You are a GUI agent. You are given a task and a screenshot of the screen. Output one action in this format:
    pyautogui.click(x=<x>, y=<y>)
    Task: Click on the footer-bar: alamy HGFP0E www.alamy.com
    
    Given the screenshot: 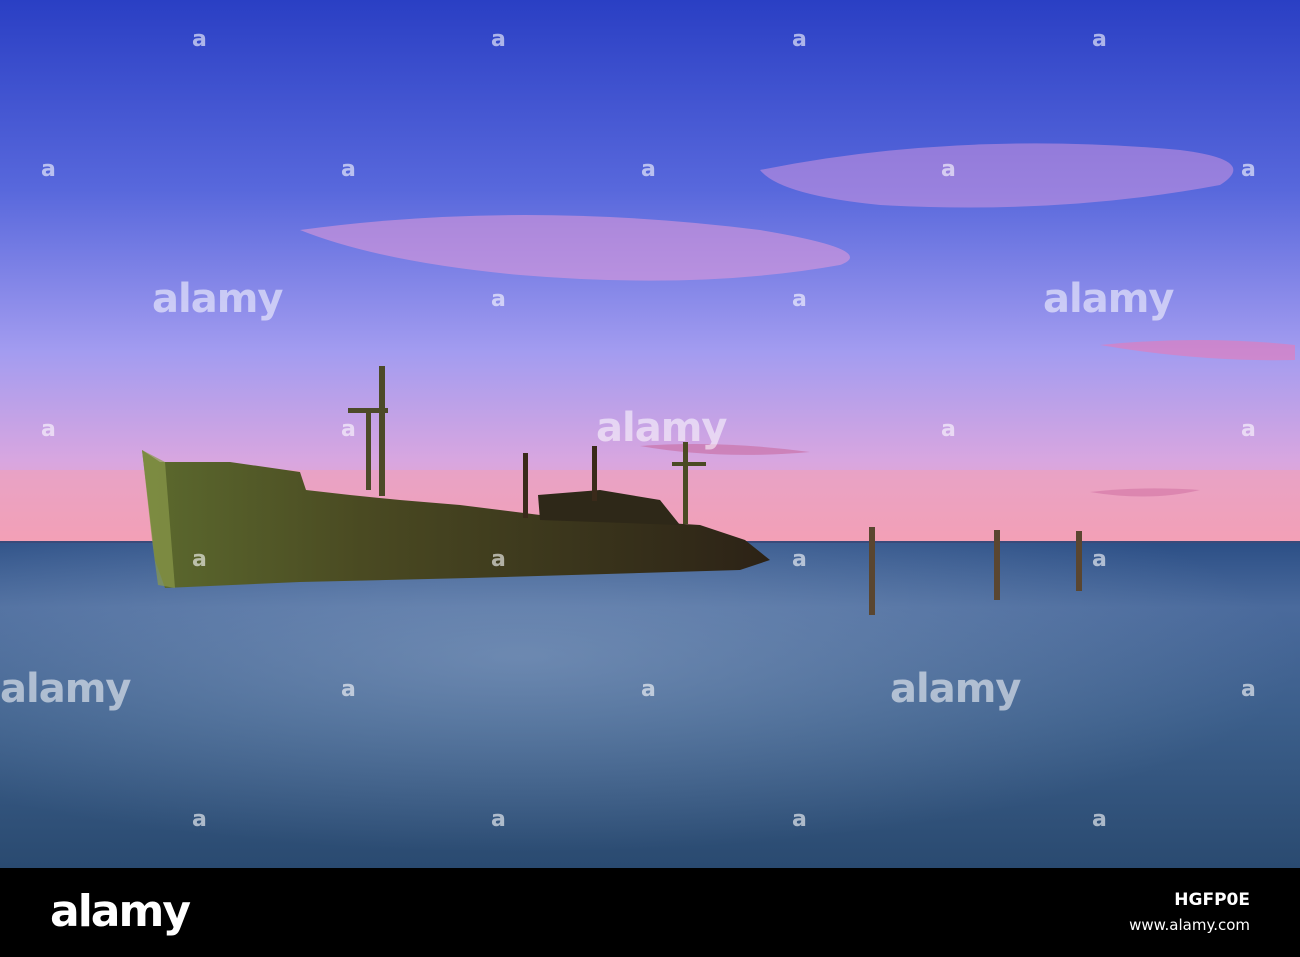 What is the action you would take?
    pyautogui.click(x=650, y=912)
    